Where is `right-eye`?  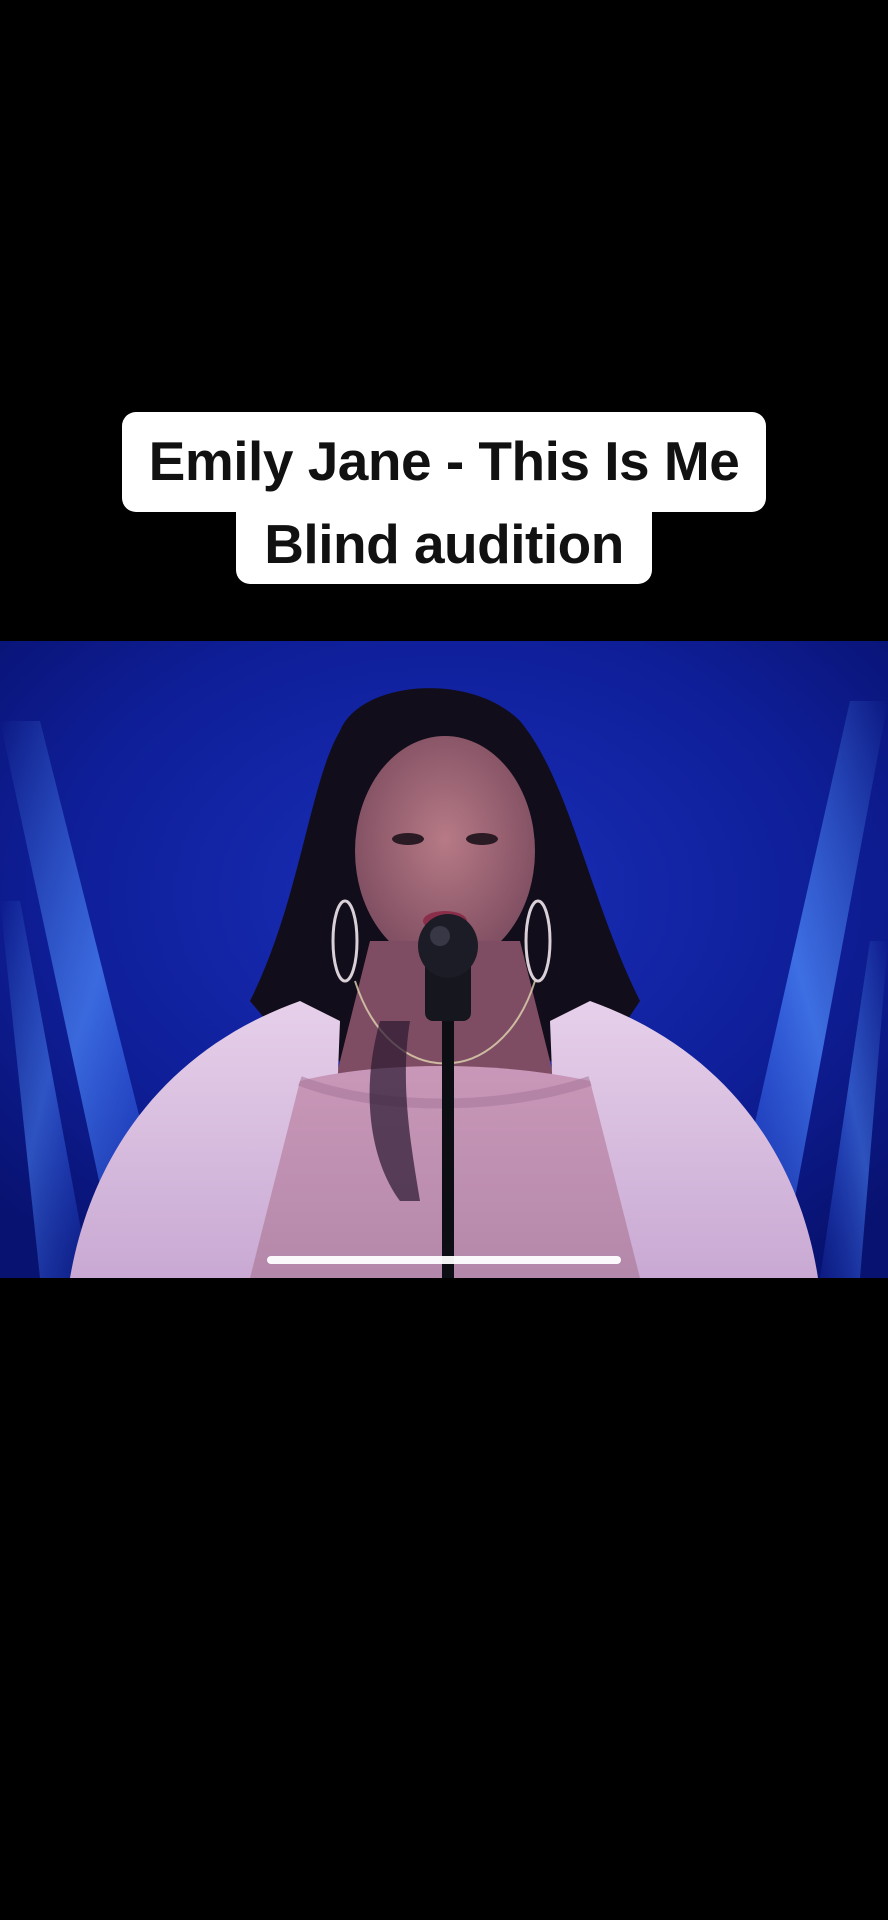 right-eye is located at coordinates (482, 839).